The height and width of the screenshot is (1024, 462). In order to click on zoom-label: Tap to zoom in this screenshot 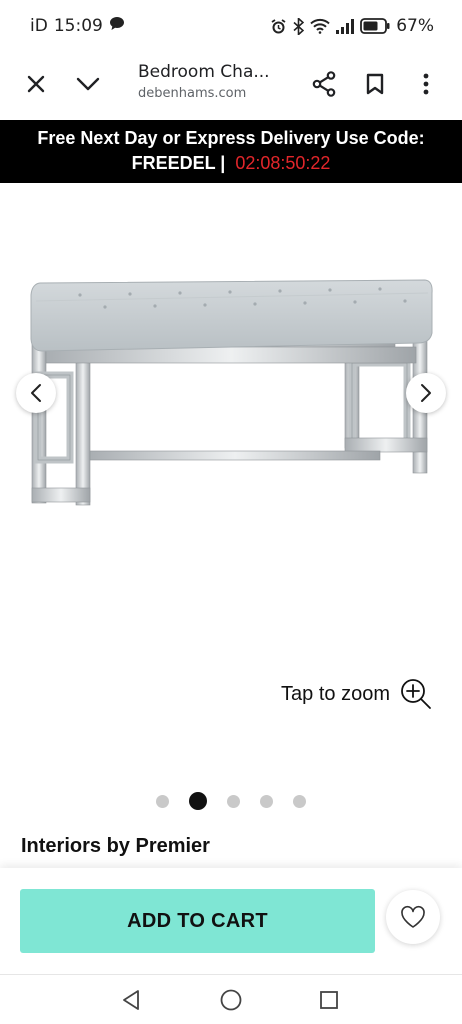, I will do `click(335, 693)`.